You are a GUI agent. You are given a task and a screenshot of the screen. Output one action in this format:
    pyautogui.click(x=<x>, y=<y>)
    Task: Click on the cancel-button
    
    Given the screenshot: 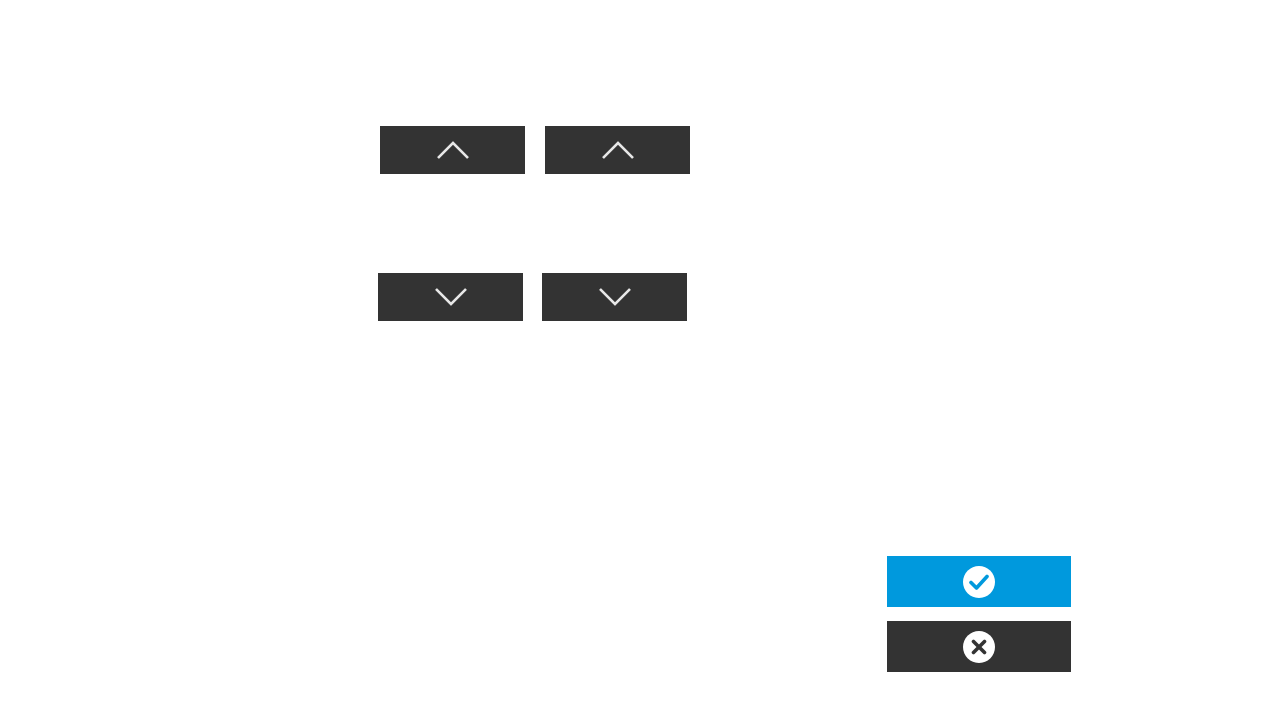 What is the action you would take?
    pyautogui.click(x=979, y=646)
    